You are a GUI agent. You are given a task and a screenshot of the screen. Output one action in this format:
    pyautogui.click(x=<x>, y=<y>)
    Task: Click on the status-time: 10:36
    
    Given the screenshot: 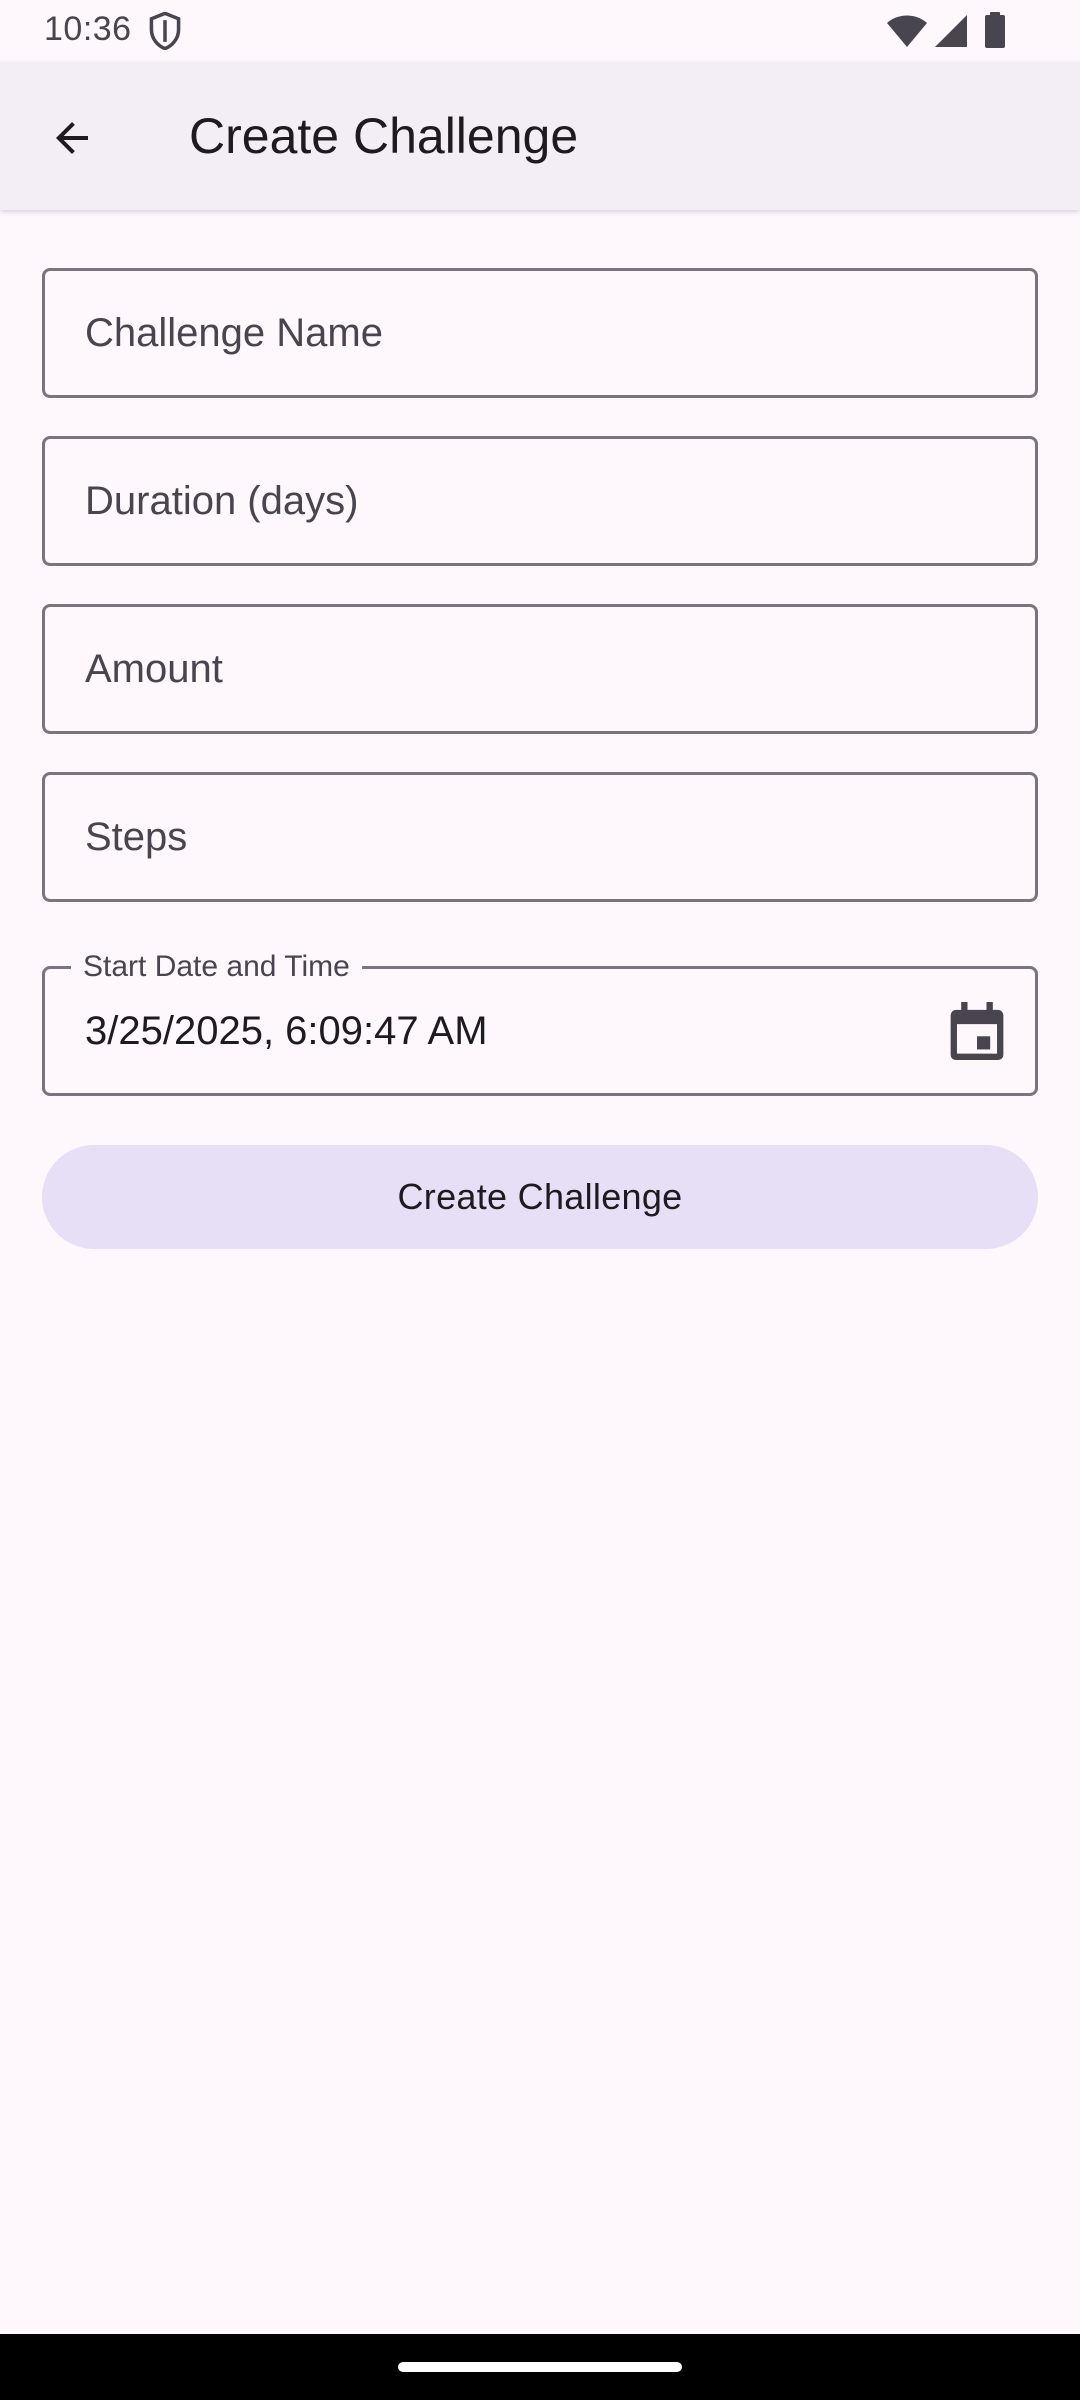 What is the action you would take?
    pyautogui.click(x=88, y=29)
    